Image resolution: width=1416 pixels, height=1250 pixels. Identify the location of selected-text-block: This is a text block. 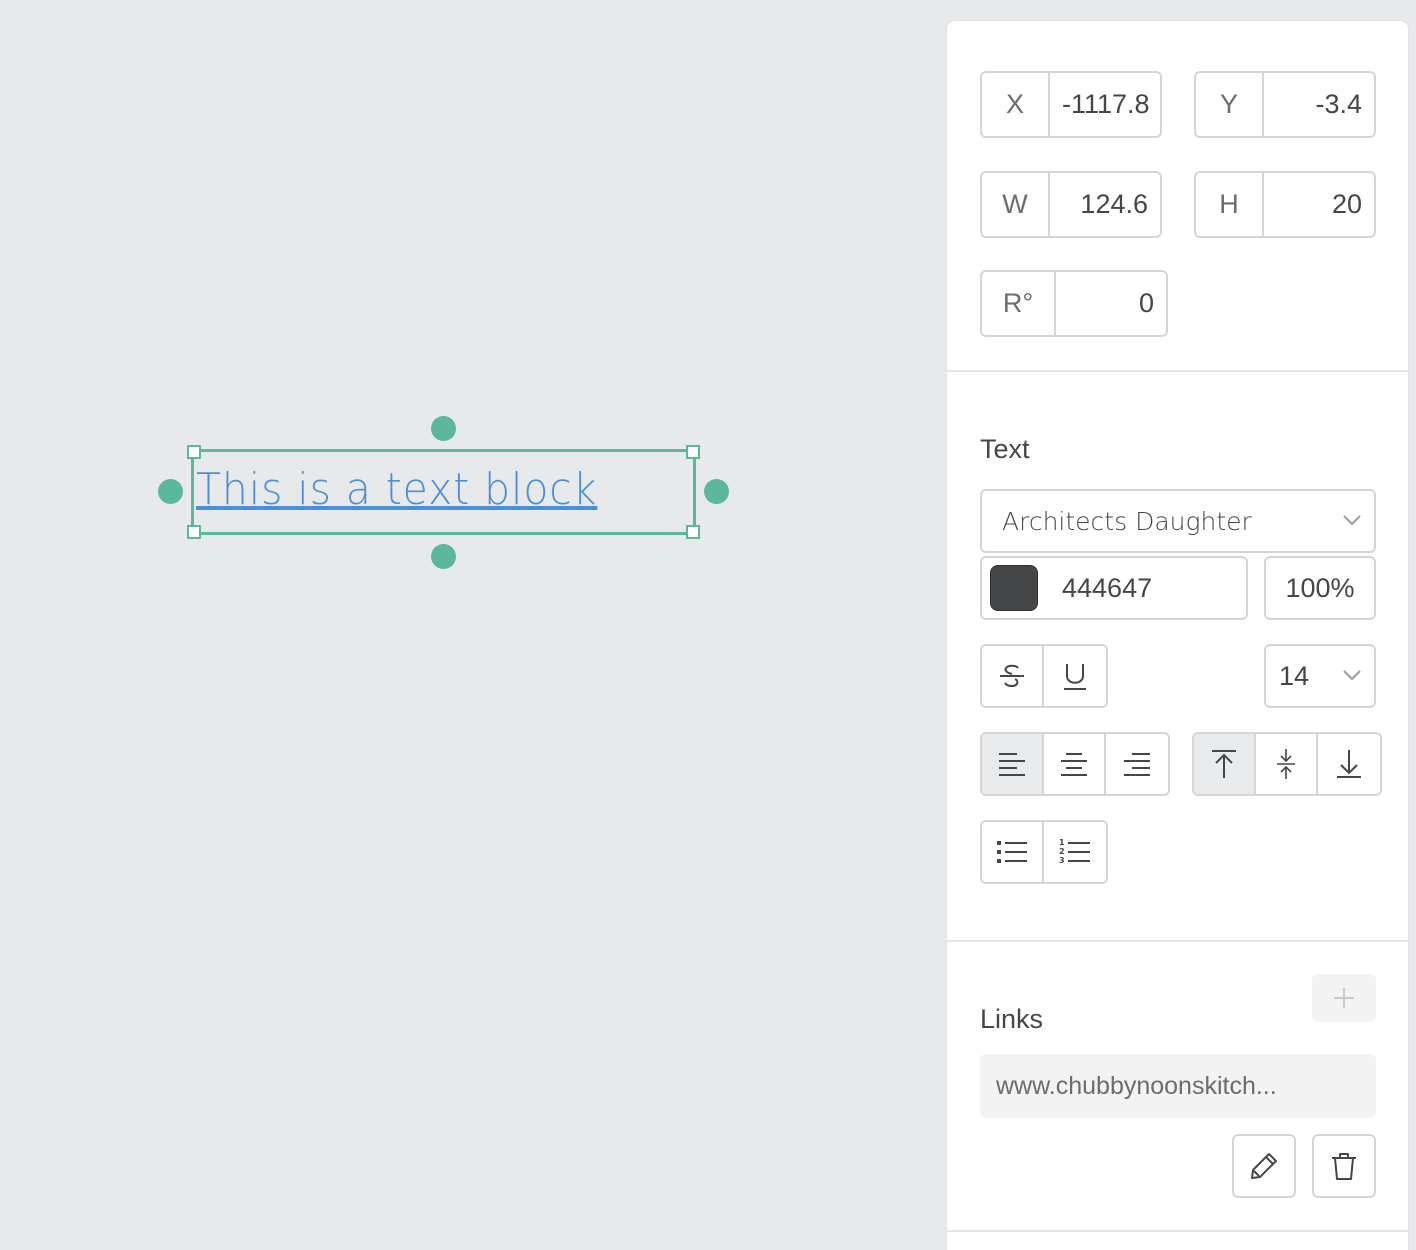
(443, 492).